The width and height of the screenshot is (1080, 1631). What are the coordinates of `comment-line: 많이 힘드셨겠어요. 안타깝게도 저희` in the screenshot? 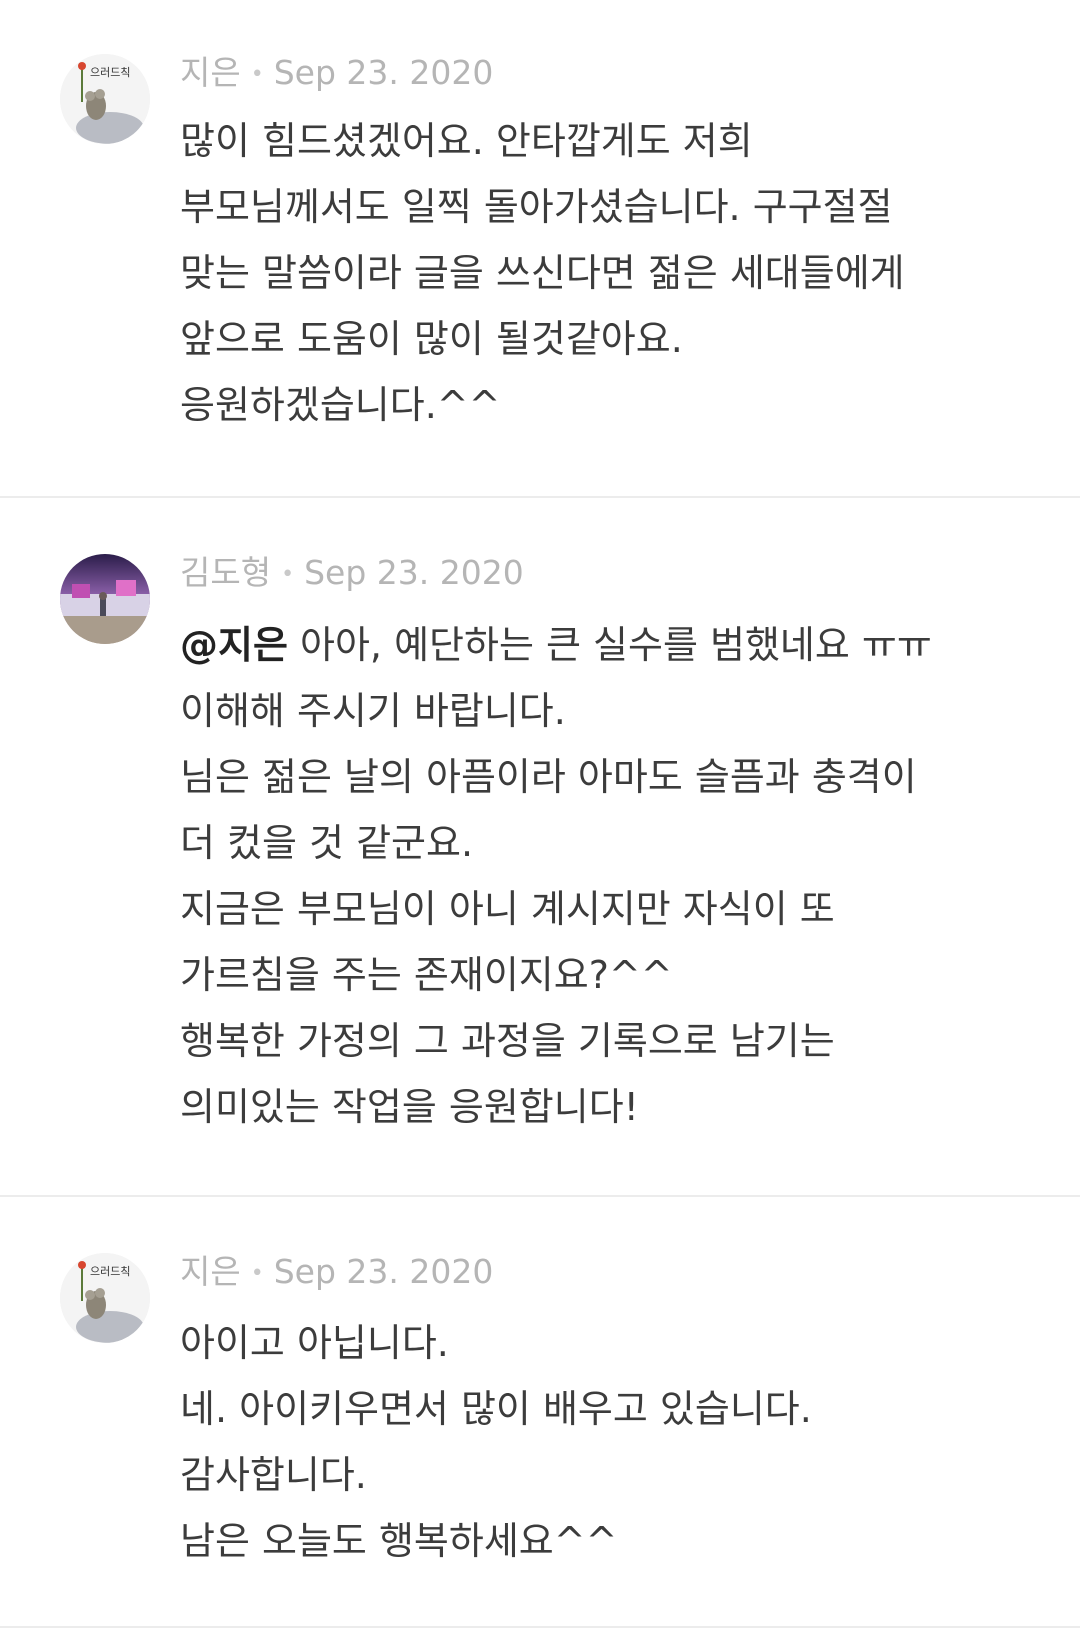 It's located at (466, 141).